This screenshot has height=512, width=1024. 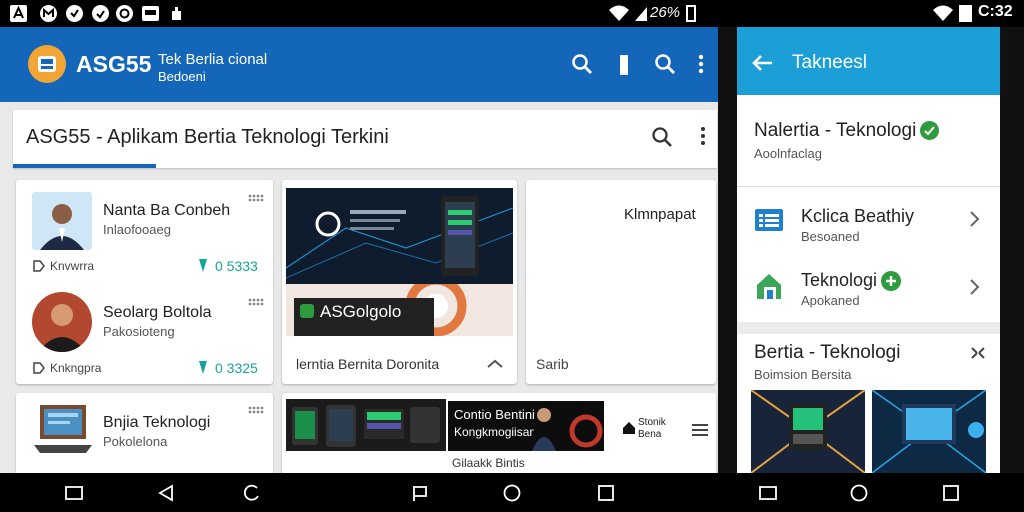 I want to click on grid-dots-icon, so click(x=256, y=198).